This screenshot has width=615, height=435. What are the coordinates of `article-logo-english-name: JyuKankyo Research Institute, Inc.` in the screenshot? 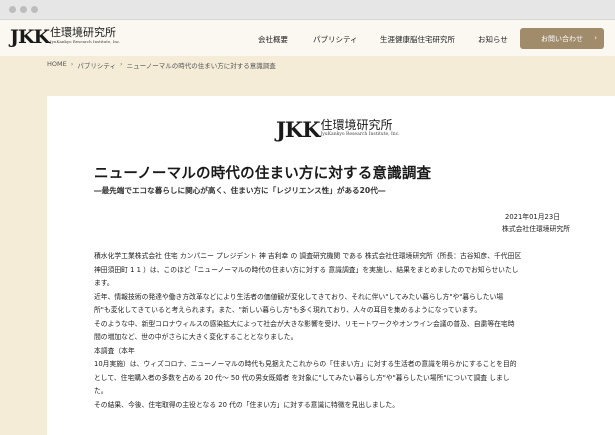 It's located at (360, 134).